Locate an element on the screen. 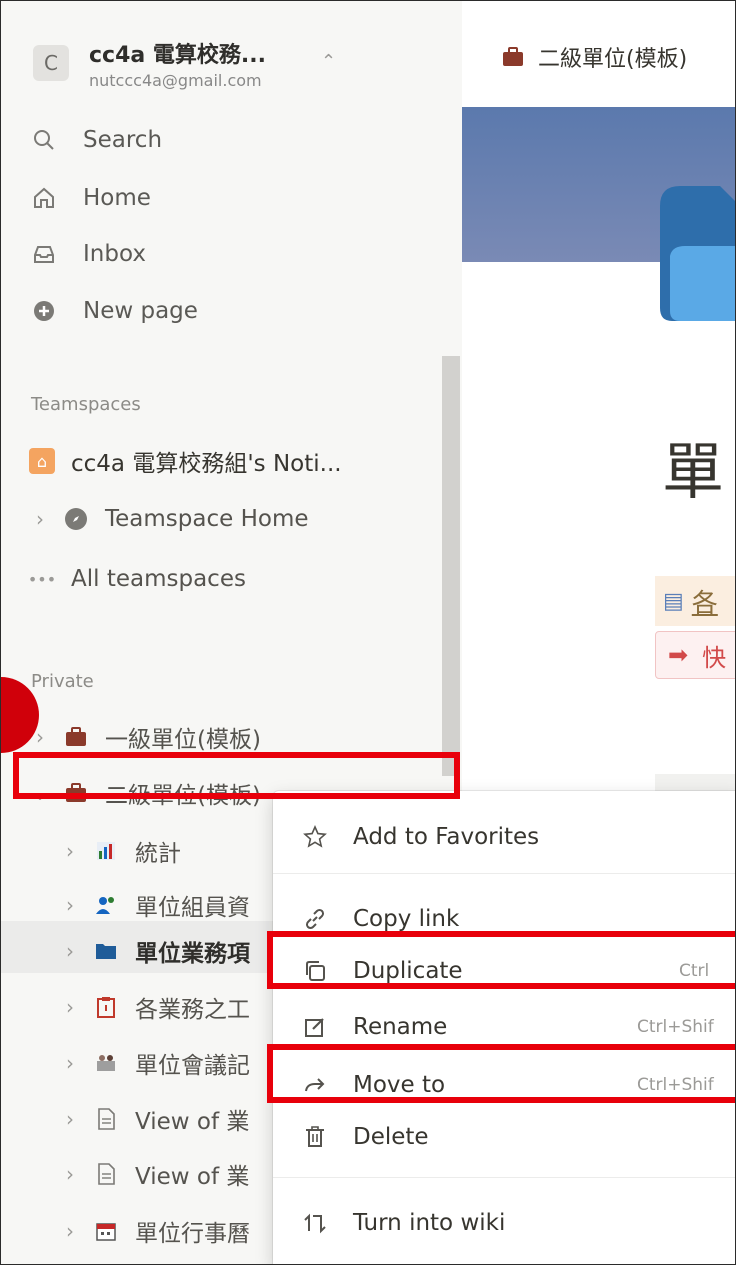 The height and width of the screenshot is (1265, 736). sidebar-item-inbox: Inbox is located at coordinates (87, 254).